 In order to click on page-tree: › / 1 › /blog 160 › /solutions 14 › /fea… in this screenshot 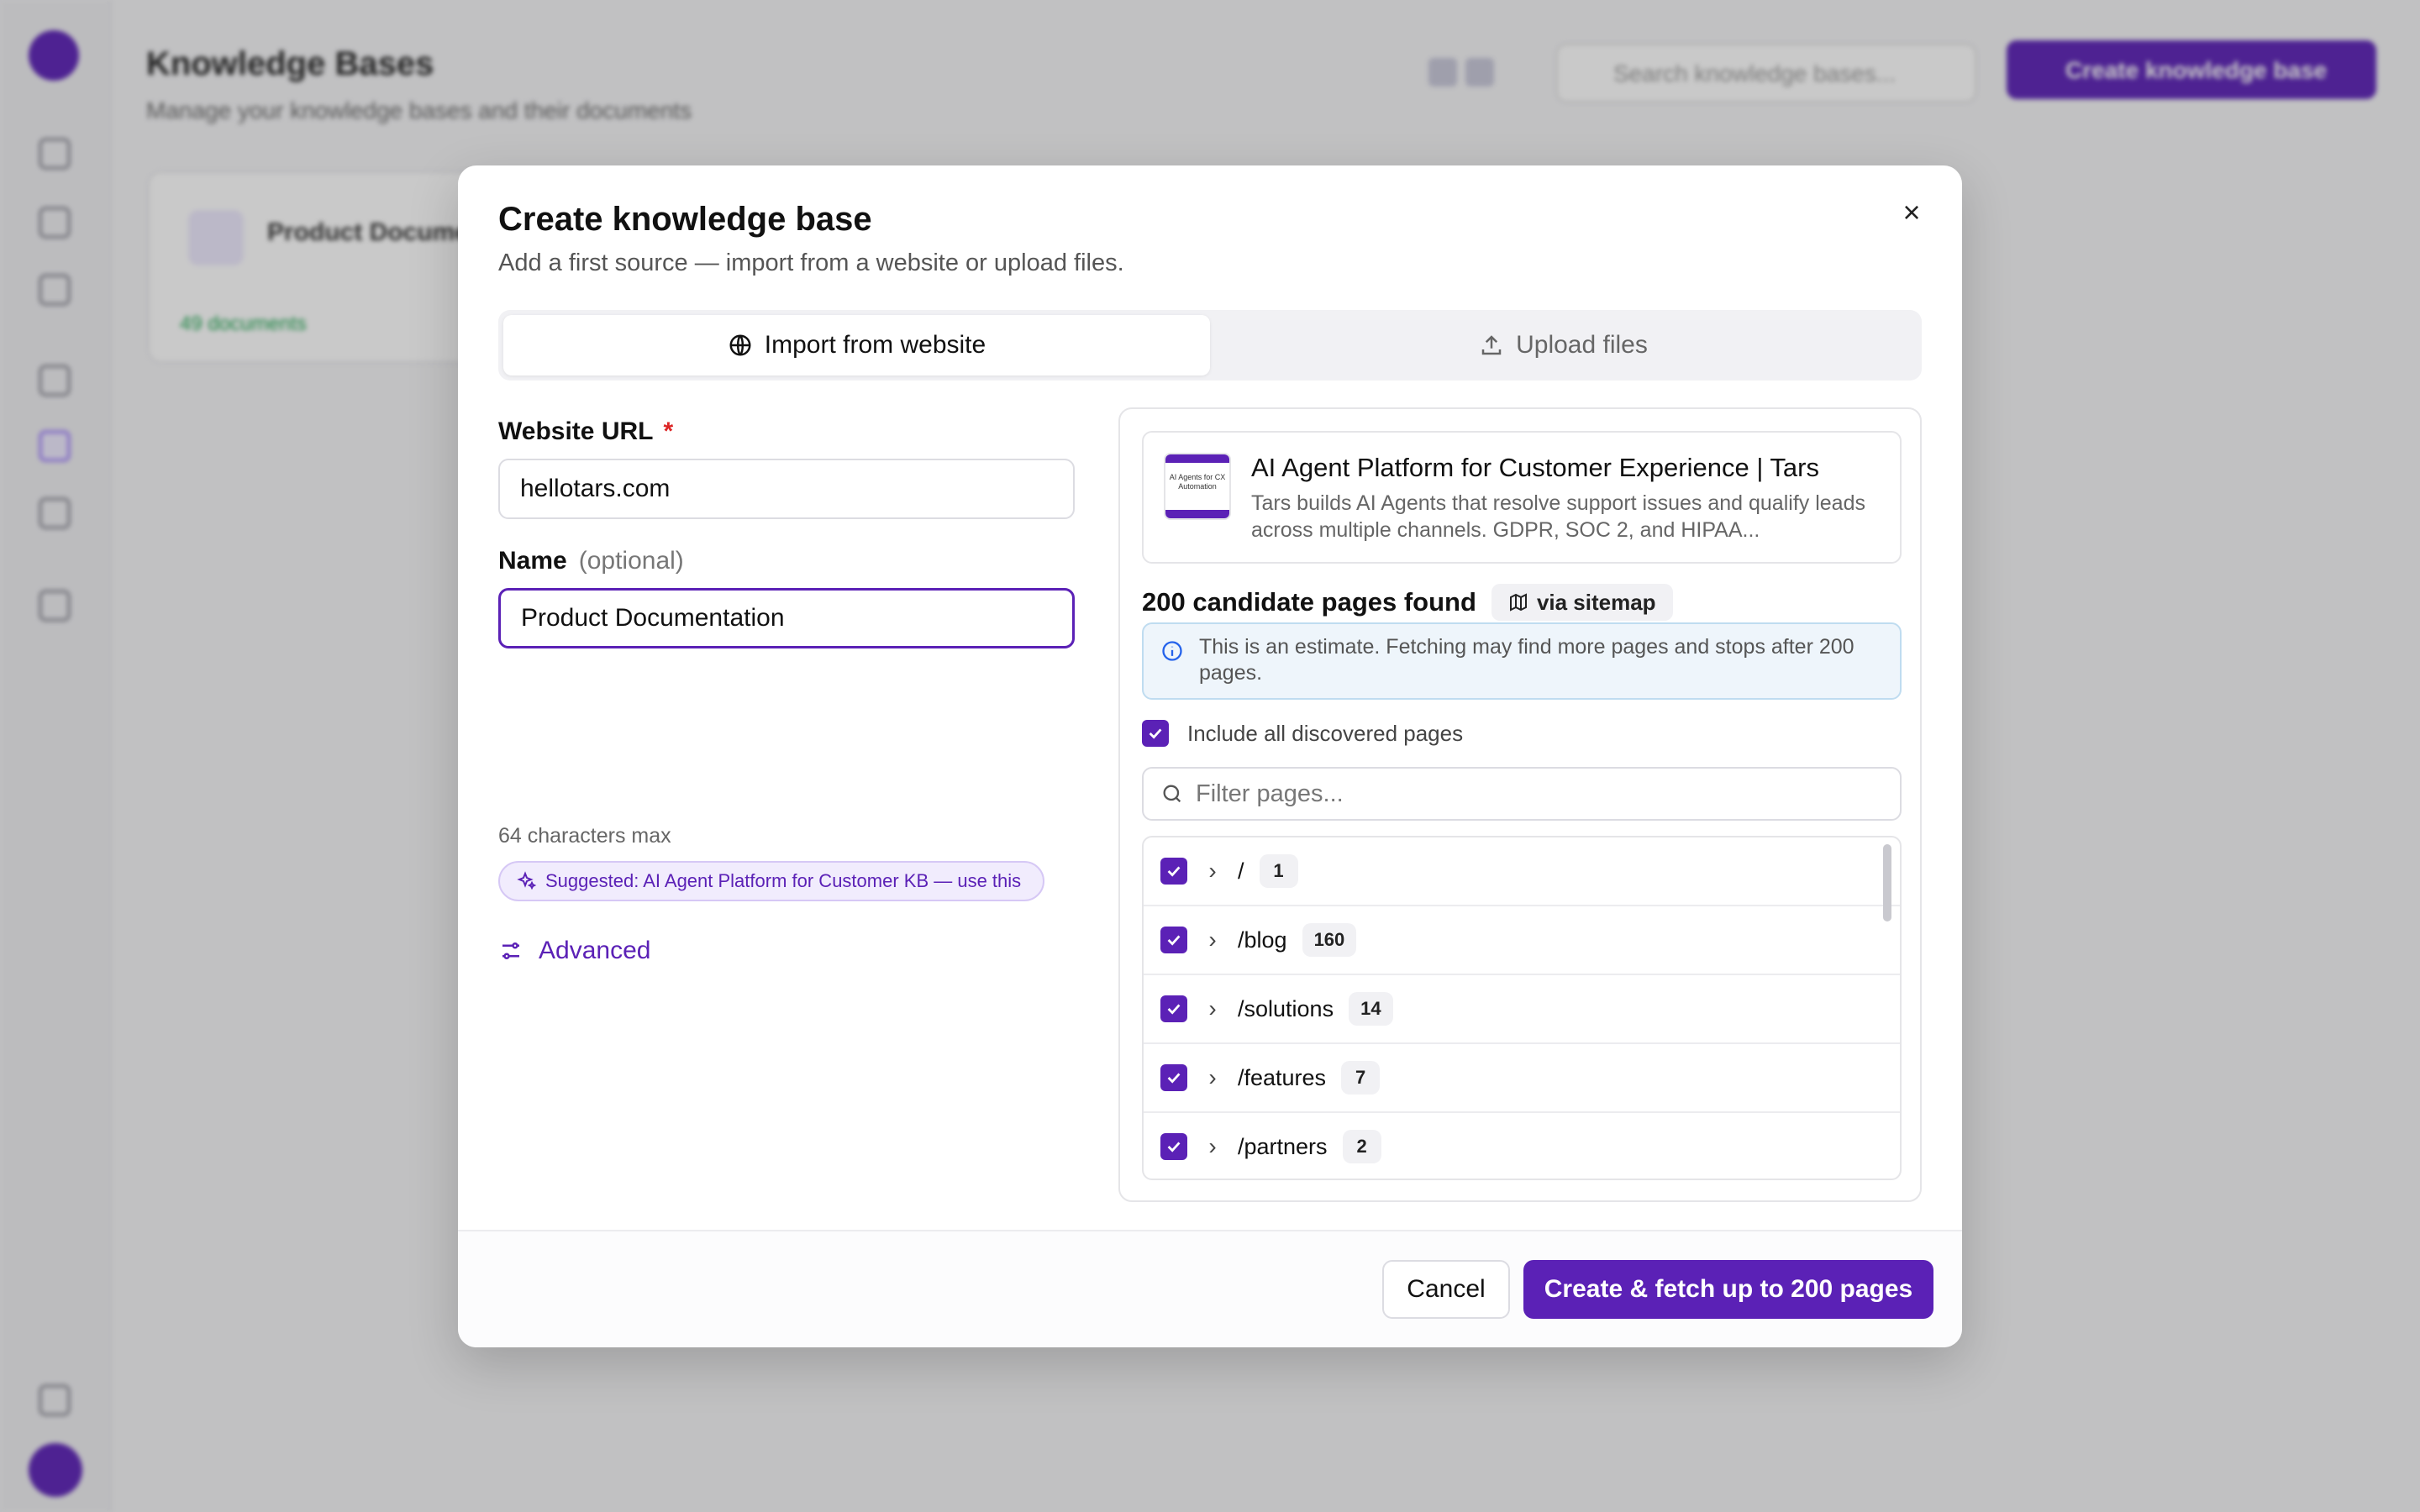, I will do `click(1522, 1008)`.